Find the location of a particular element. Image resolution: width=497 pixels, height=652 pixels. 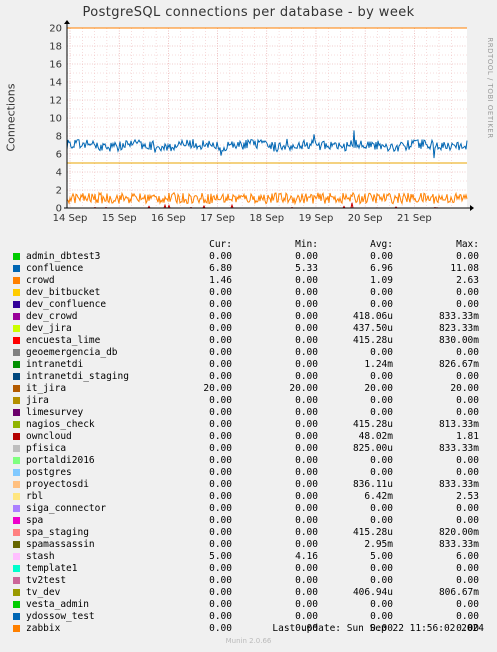

legend-item: template1 0.00 0.00 0.00 0.00 is located at coordinates (250, 569).